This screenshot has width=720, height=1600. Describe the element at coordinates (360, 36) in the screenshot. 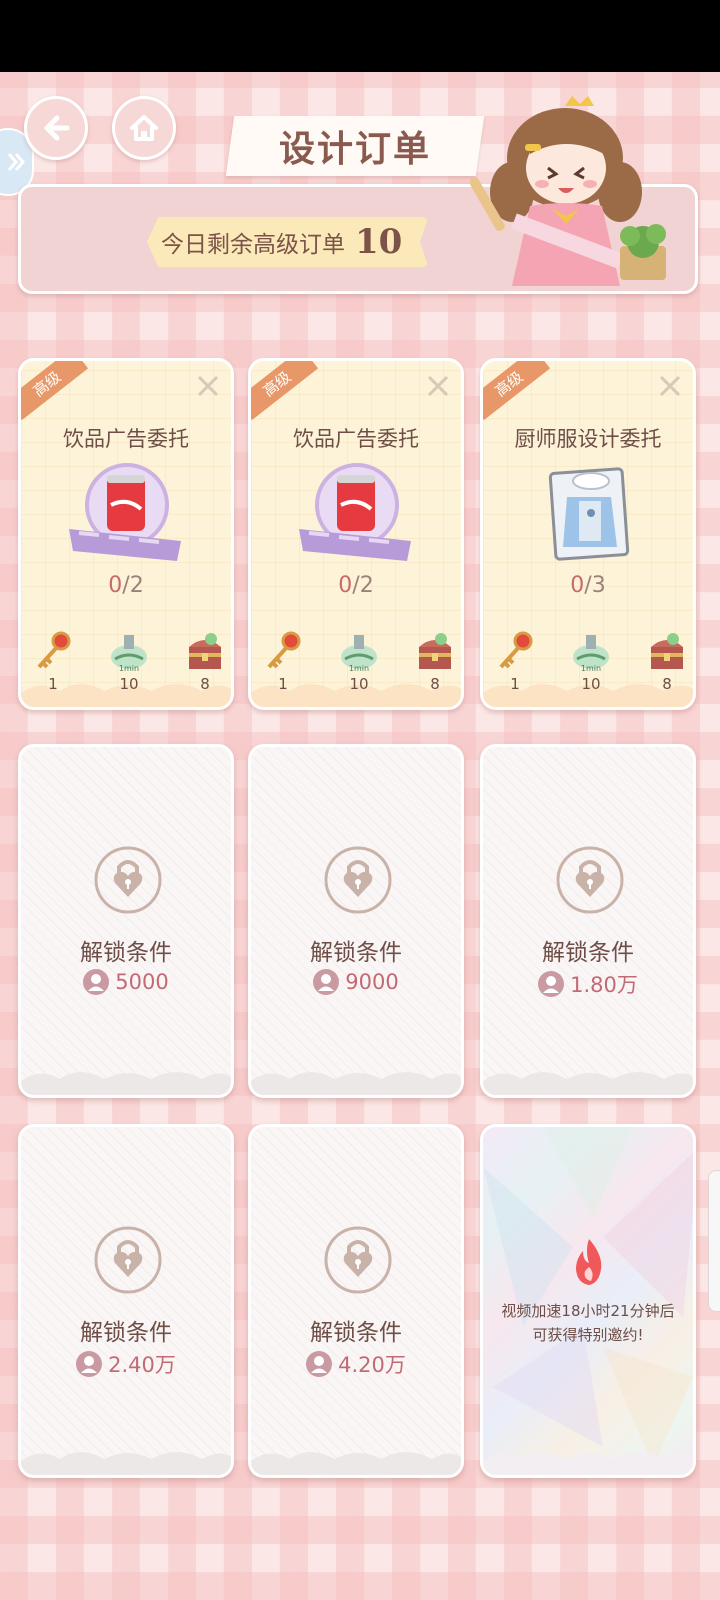

I see `status-bar` at that location.